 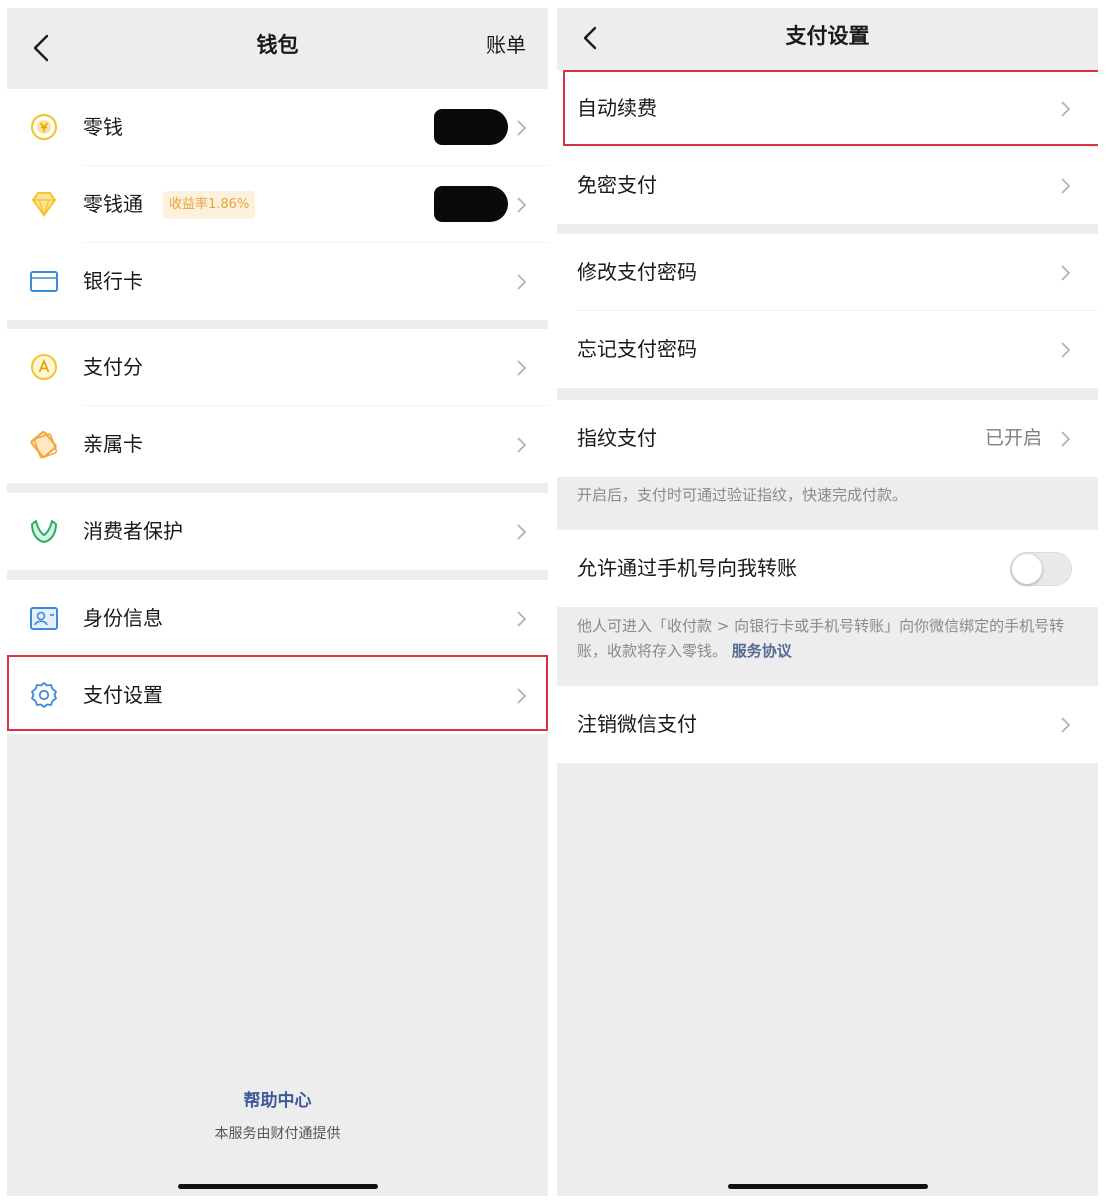 I want to click on list-item-label: 注销微信支付, so click(x=637, y=724).